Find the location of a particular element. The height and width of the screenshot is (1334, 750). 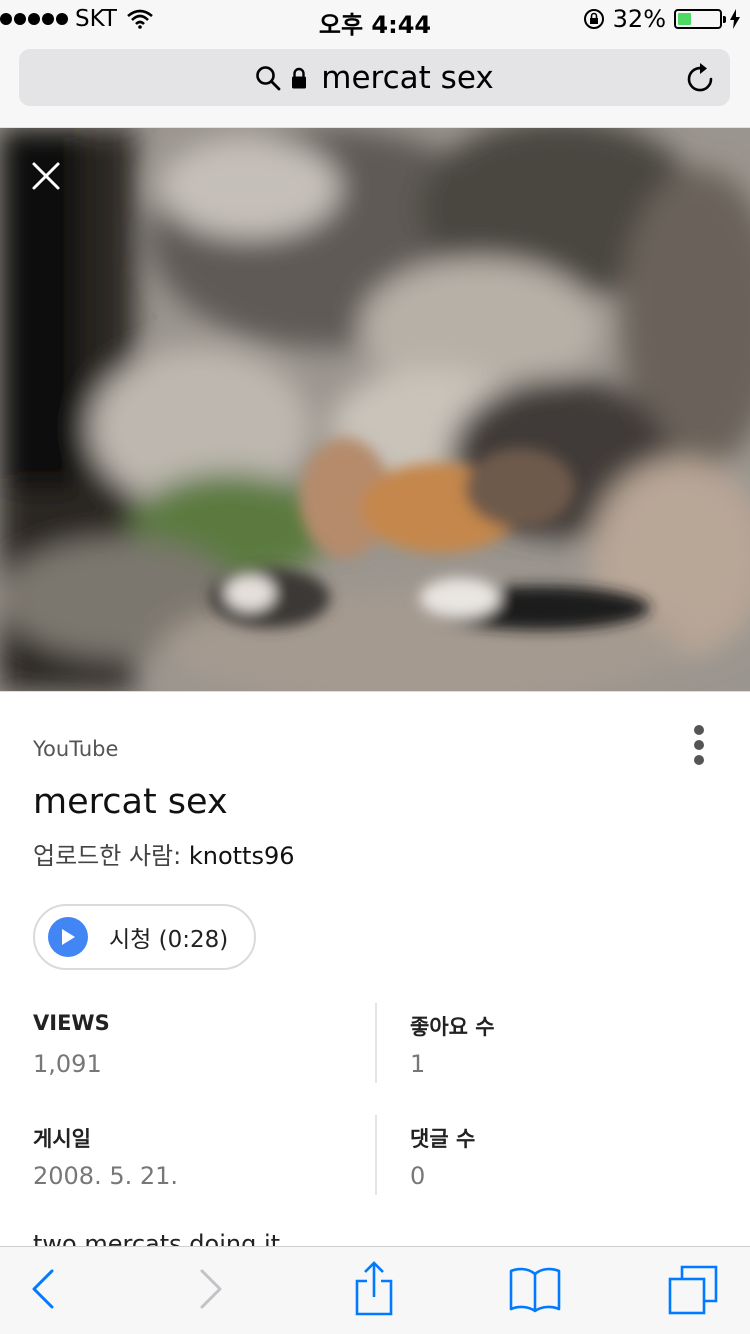

close-icon is located at coordinates (46, 176).